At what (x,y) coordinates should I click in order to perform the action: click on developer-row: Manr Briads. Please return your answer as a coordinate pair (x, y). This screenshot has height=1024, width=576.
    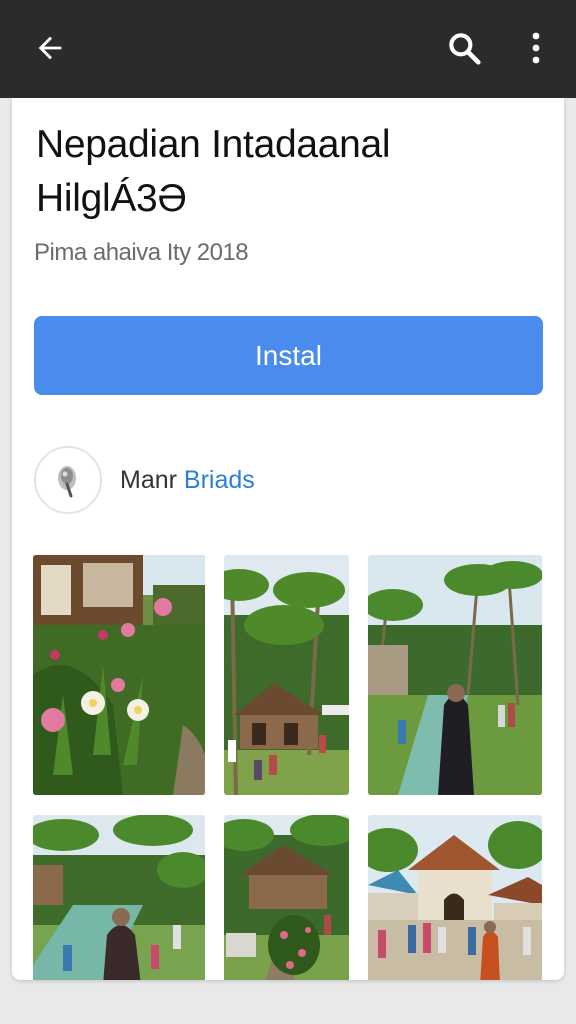
    Looking at the image, I should click on (144, 480).